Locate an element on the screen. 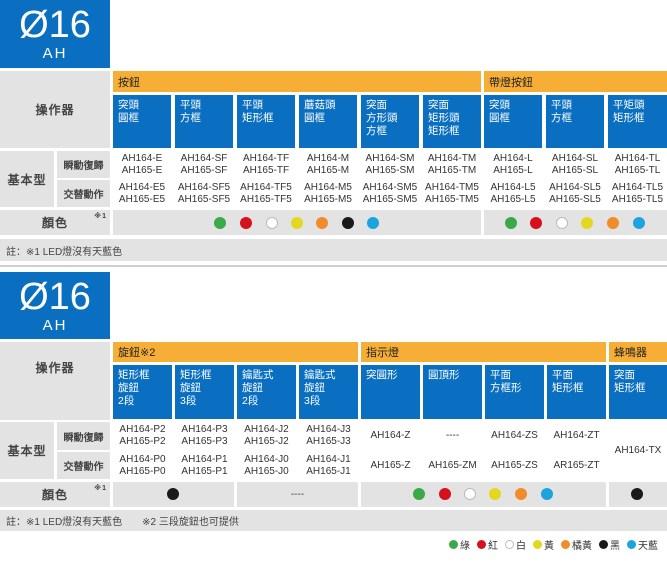  momentary-label-2: 瞬動復歸 is located at coordinates (83, 436).